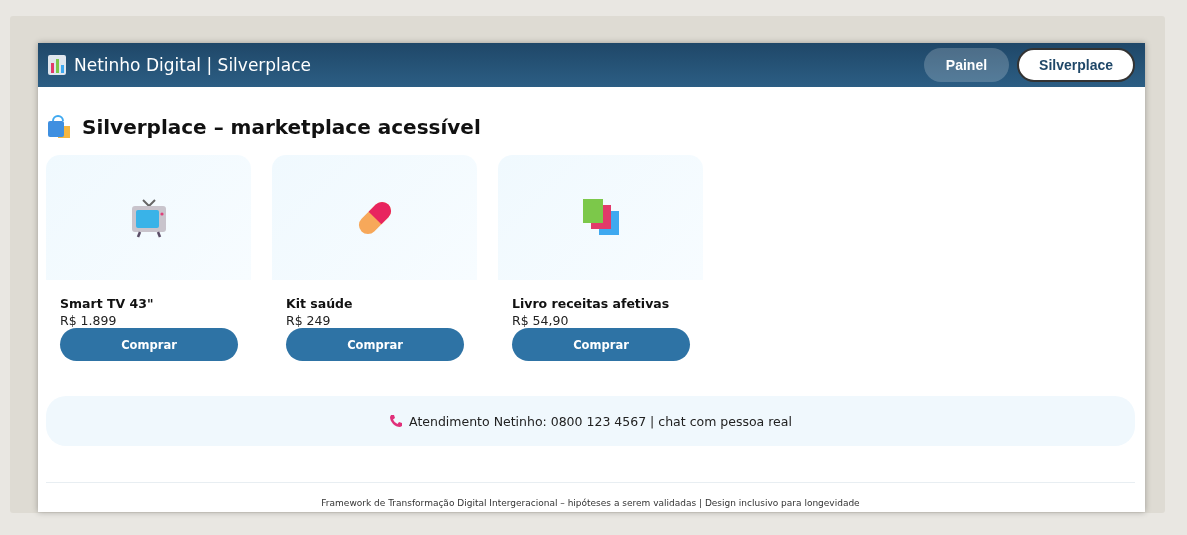  What do you see at coordinates (89, 320) in the screenshot?
I see `product-price: R$ 1.899` at bounding box center [89, 320].